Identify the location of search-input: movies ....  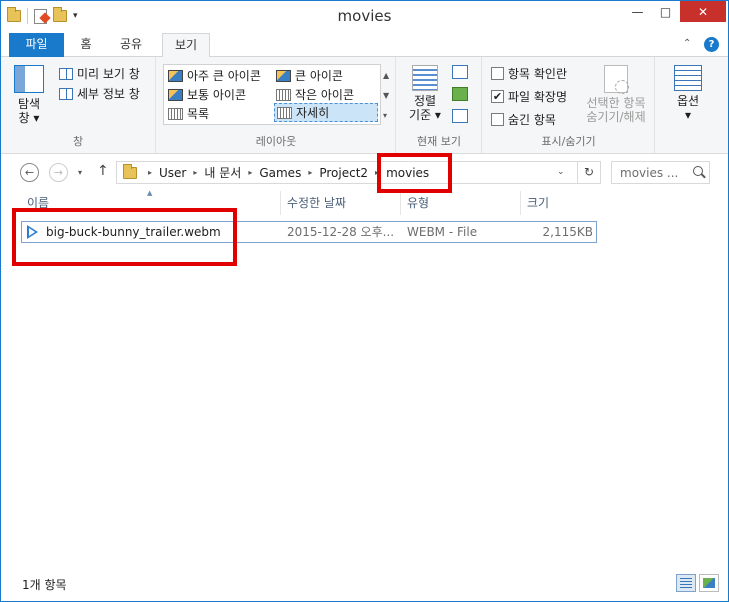
(649, 173).